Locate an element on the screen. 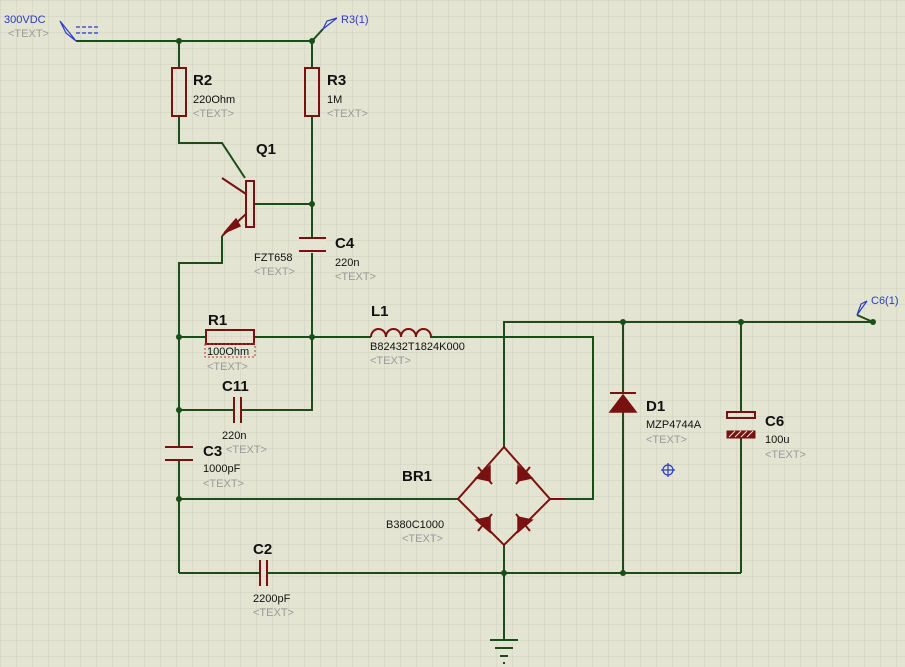 Image resolution: width=905 pixels, height=667 pixels. c4-ref: C4 is located at coordinates (345, 243).